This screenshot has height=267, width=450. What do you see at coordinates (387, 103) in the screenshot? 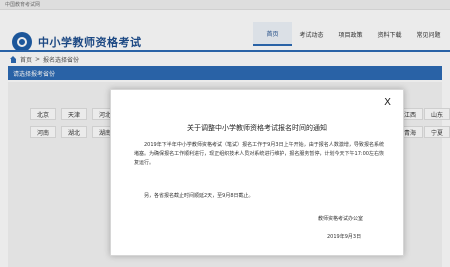
I see `close-button: X` at bounding box center [387, 103].